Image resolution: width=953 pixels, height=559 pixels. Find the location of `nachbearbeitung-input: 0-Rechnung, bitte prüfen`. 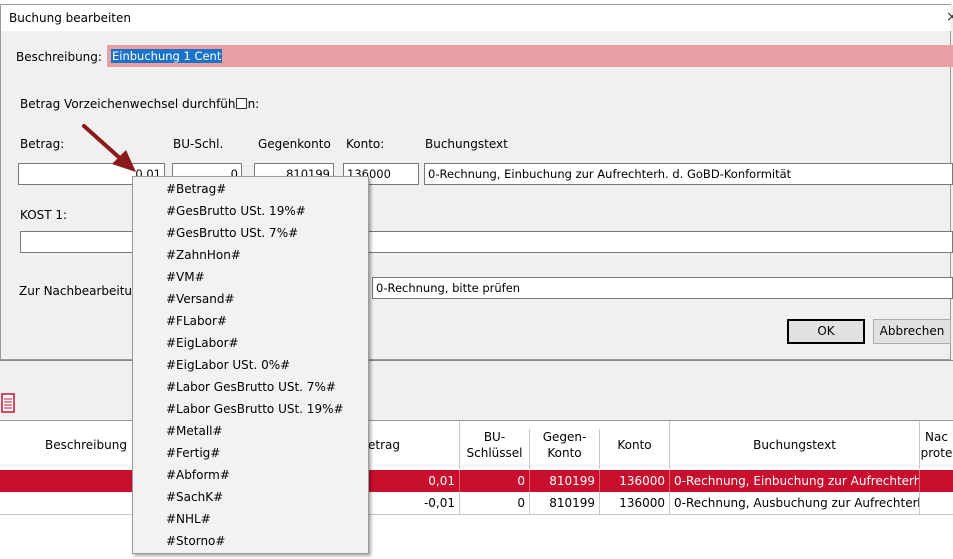

nachbearbeitung-input: 0-Rechnung, bitte prüfen is located at coordinates (662, 288).